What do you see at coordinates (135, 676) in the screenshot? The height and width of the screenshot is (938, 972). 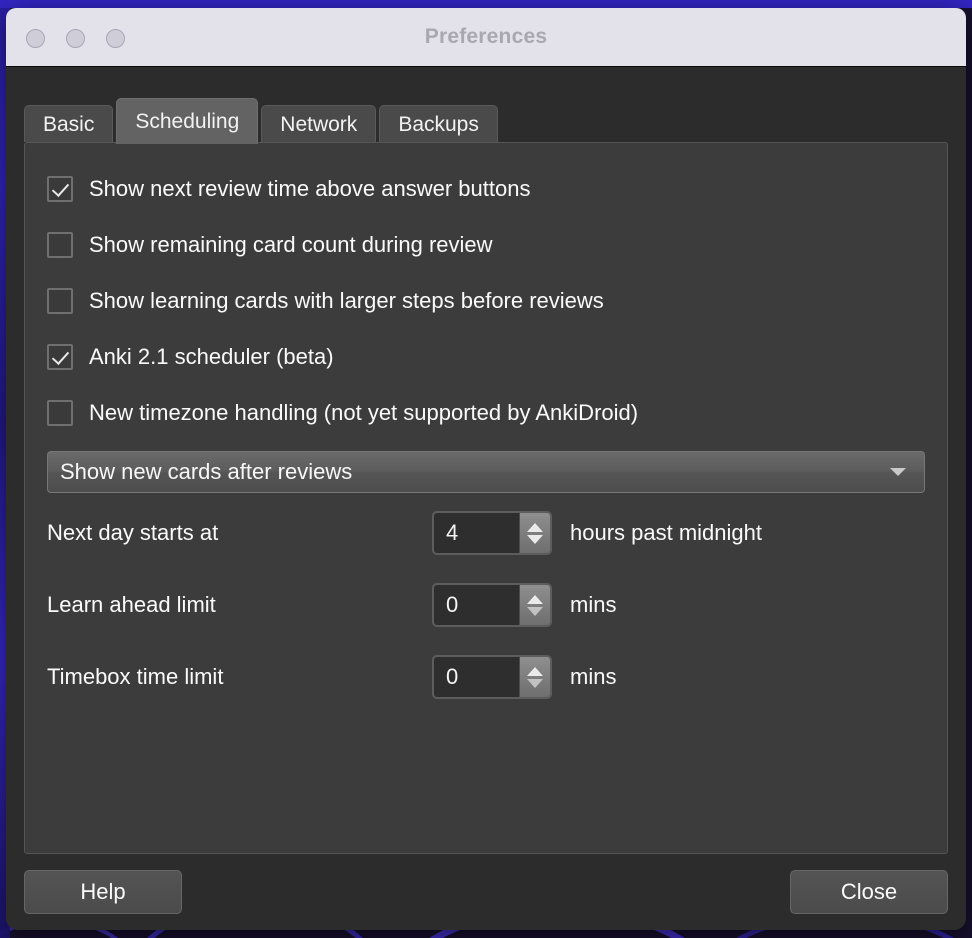 I see `spin-label-timebox-time-limit: Timebox time limit` at bounding box center [135, 676].